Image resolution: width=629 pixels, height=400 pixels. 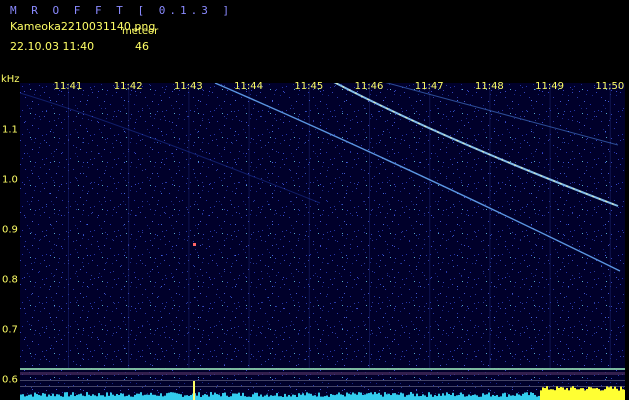 I want to click on time-tick: 11:44, so click(x=249, y=86).